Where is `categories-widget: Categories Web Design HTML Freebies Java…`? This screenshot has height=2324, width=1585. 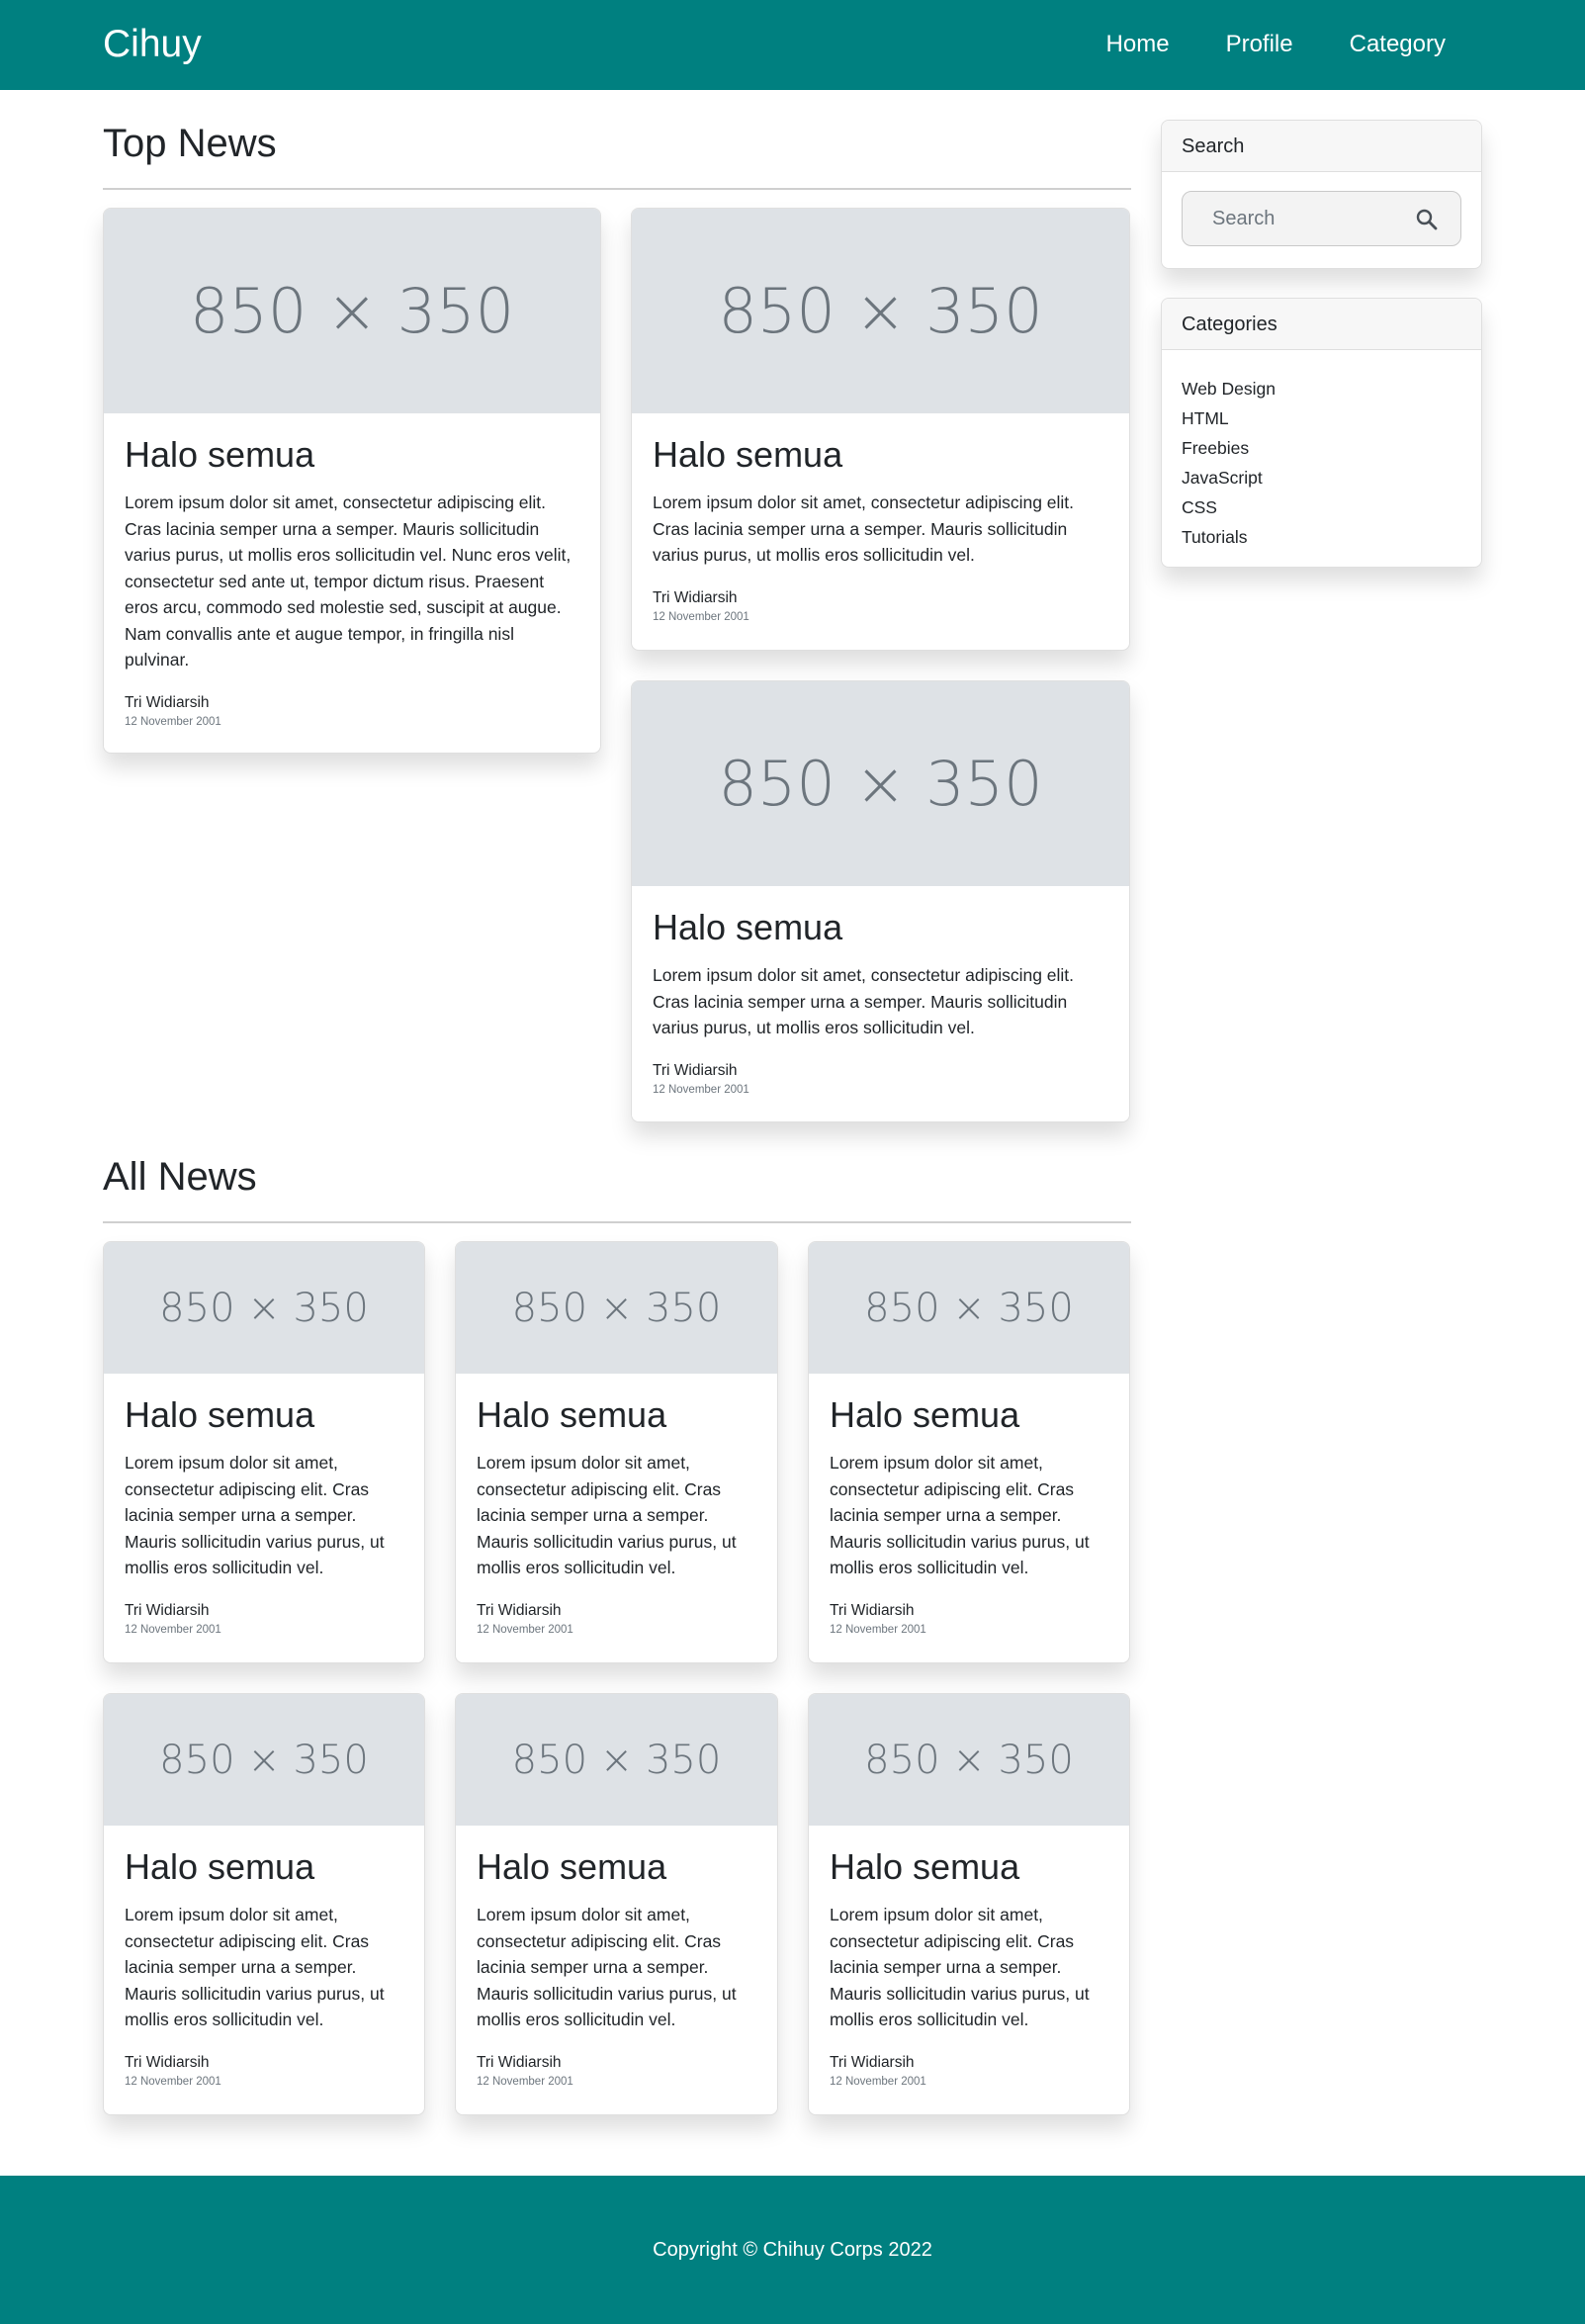 categories-widget: Categories Web Design HTML Freebies Java… is located at coordinates (1321, 433).